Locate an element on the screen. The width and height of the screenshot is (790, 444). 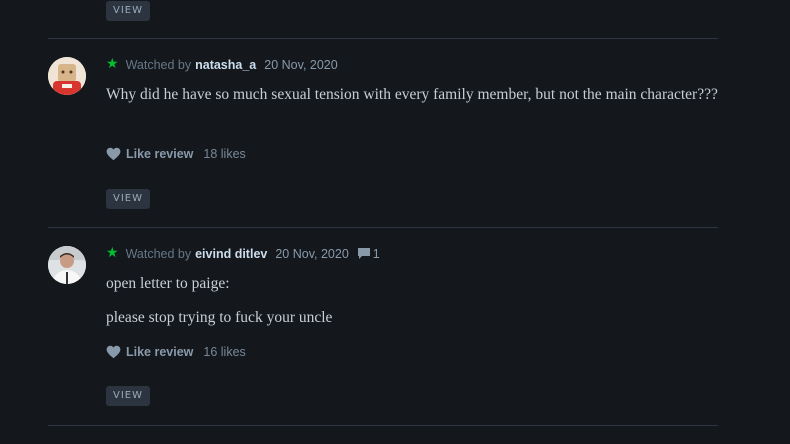
like-review-button: Like review 16 likes is located at coordinates (176, 352).